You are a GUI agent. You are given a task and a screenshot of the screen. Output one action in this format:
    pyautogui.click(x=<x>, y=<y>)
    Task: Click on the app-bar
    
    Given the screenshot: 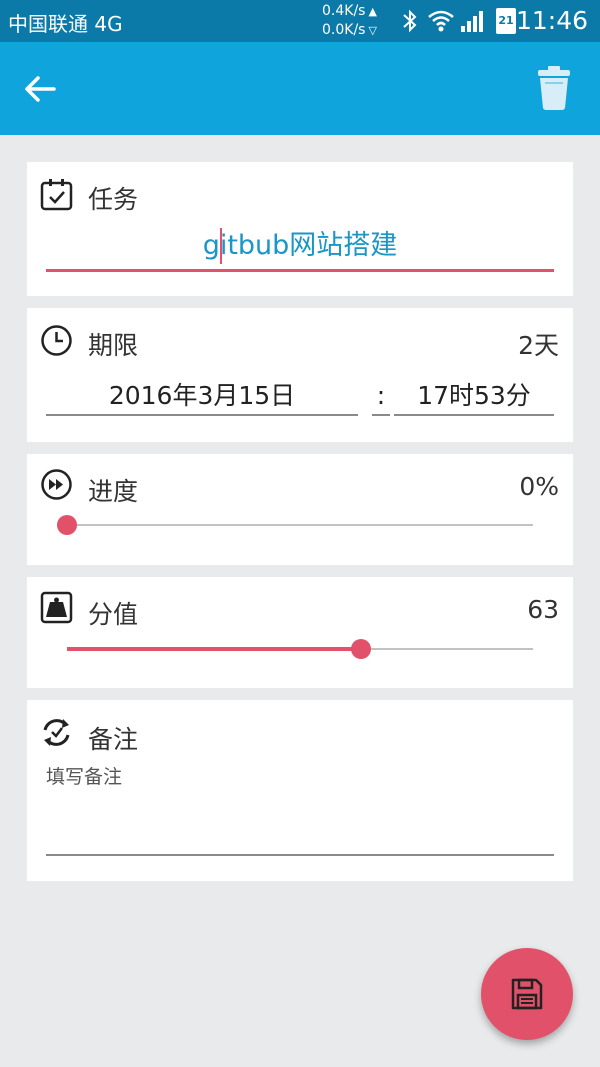 What is the action you would take?
    pyautogui.click(x=300, y=88)
    